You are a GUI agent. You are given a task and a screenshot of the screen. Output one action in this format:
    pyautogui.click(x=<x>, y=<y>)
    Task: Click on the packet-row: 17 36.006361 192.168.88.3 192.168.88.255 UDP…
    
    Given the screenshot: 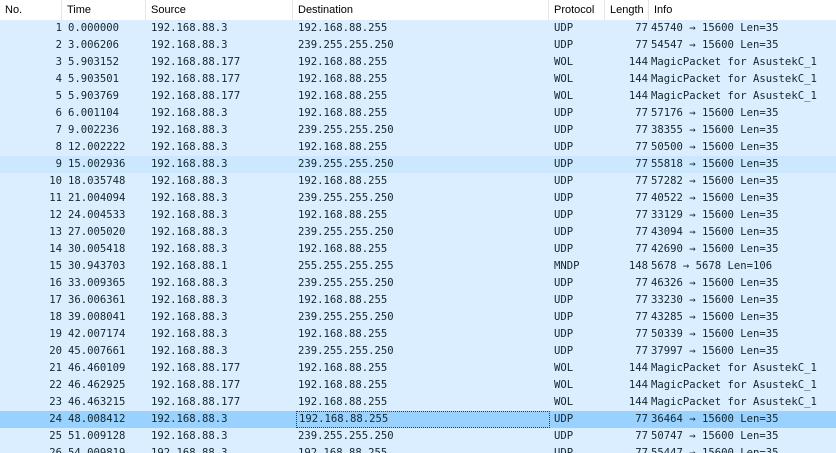 What is the action you would take?
    pyautogui.click(x=418, y=300)
    